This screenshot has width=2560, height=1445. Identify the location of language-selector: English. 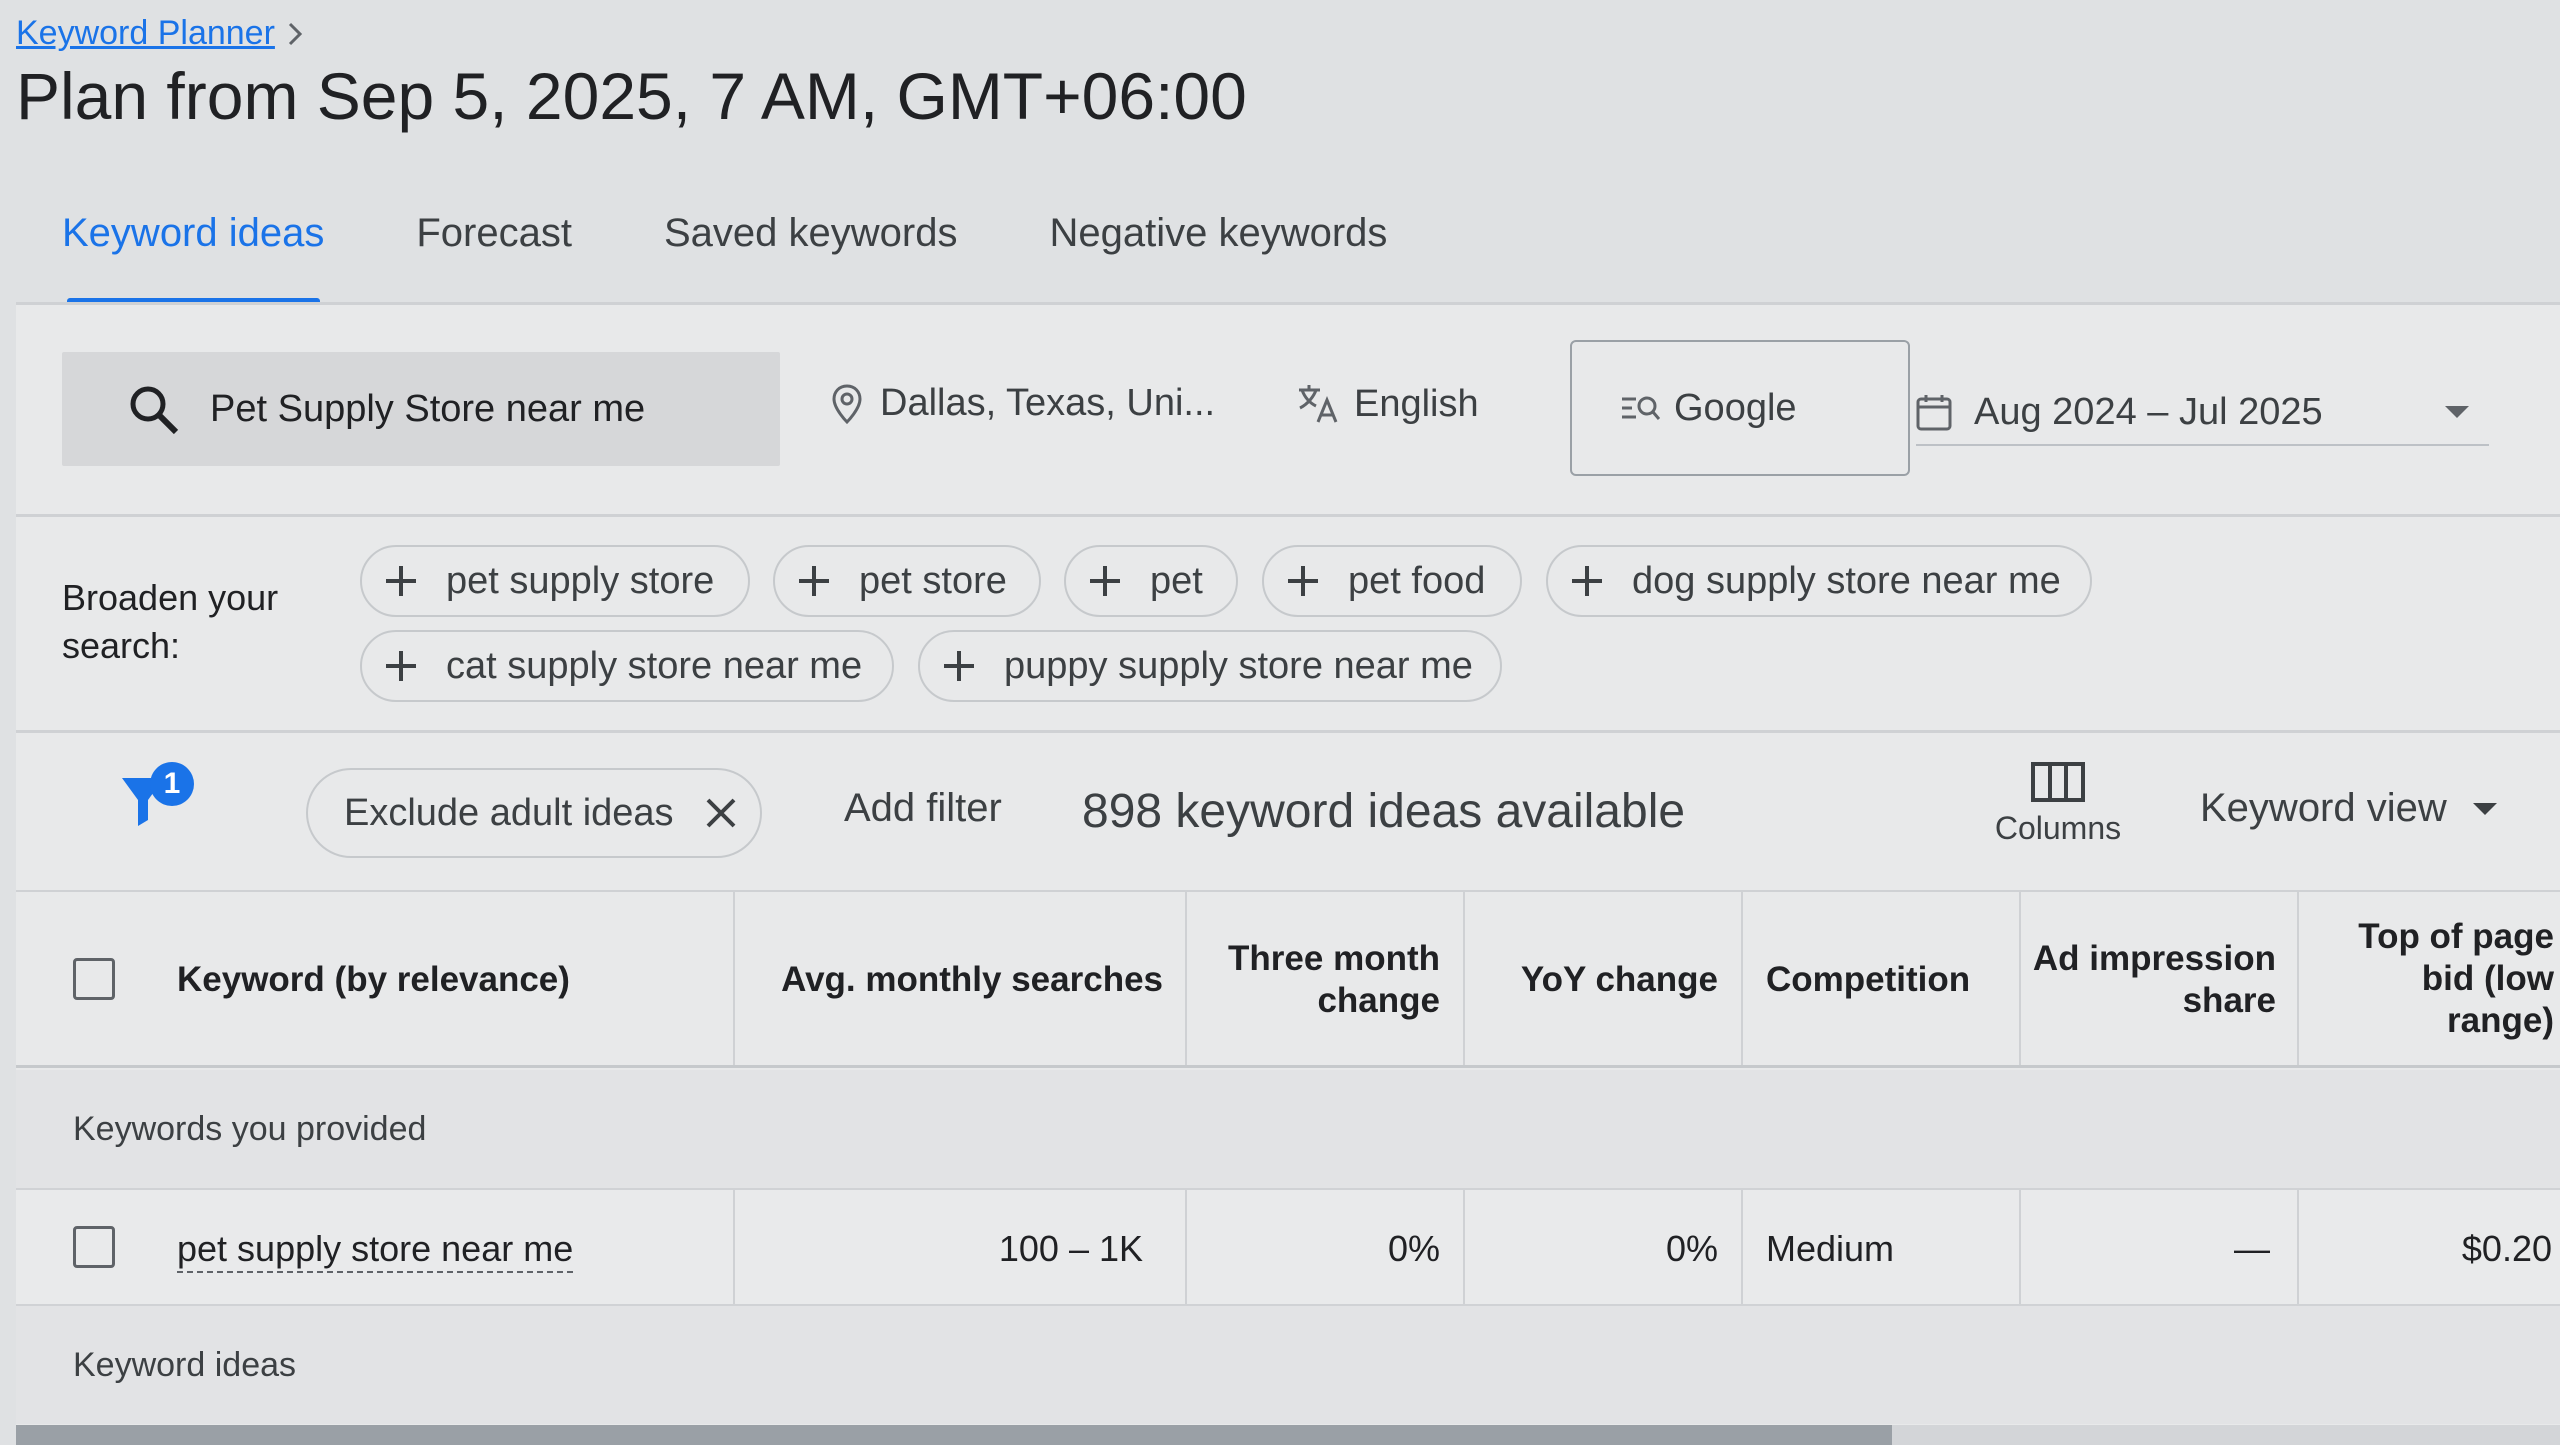
(1387, 404).